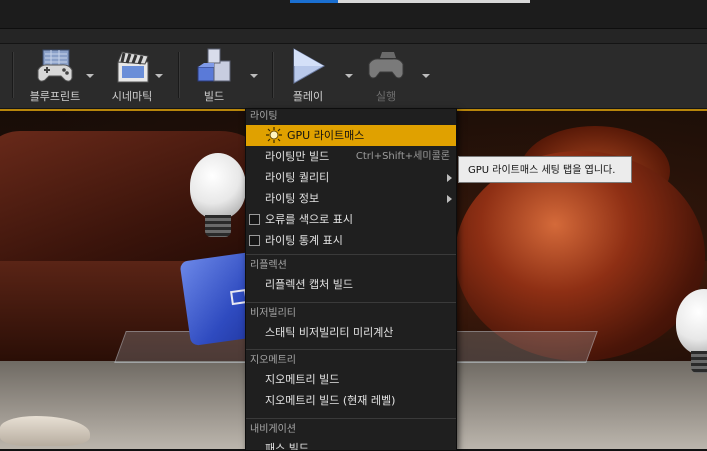  I want to click on menu-item-build-geometry: 지오메트리 빌드, so click(351, 379).